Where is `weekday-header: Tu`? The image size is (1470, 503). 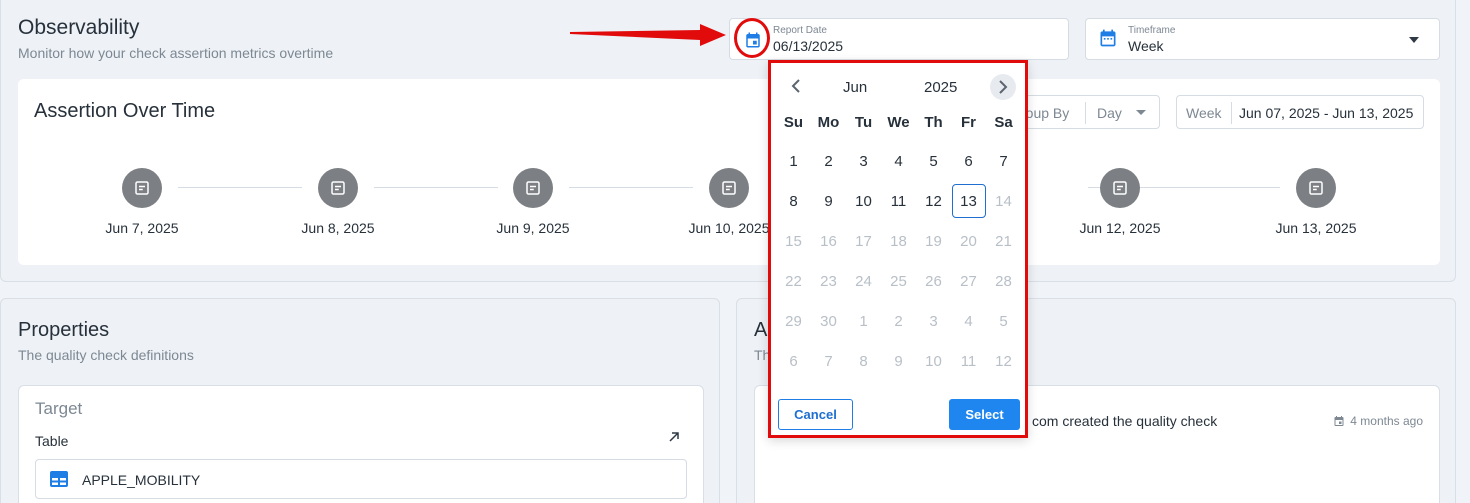 weekday-header: Tu is located at coordinates (863, 122).